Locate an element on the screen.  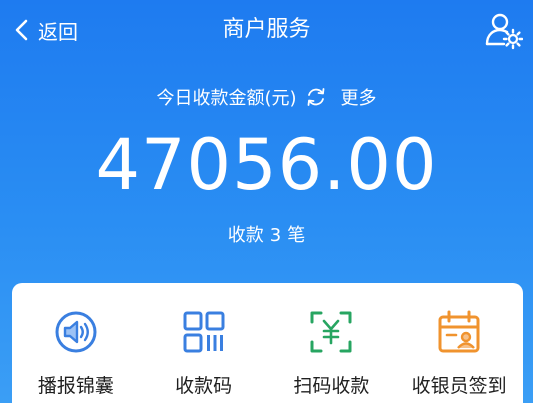
qr-code-icon is located at coordinates (204, 332).